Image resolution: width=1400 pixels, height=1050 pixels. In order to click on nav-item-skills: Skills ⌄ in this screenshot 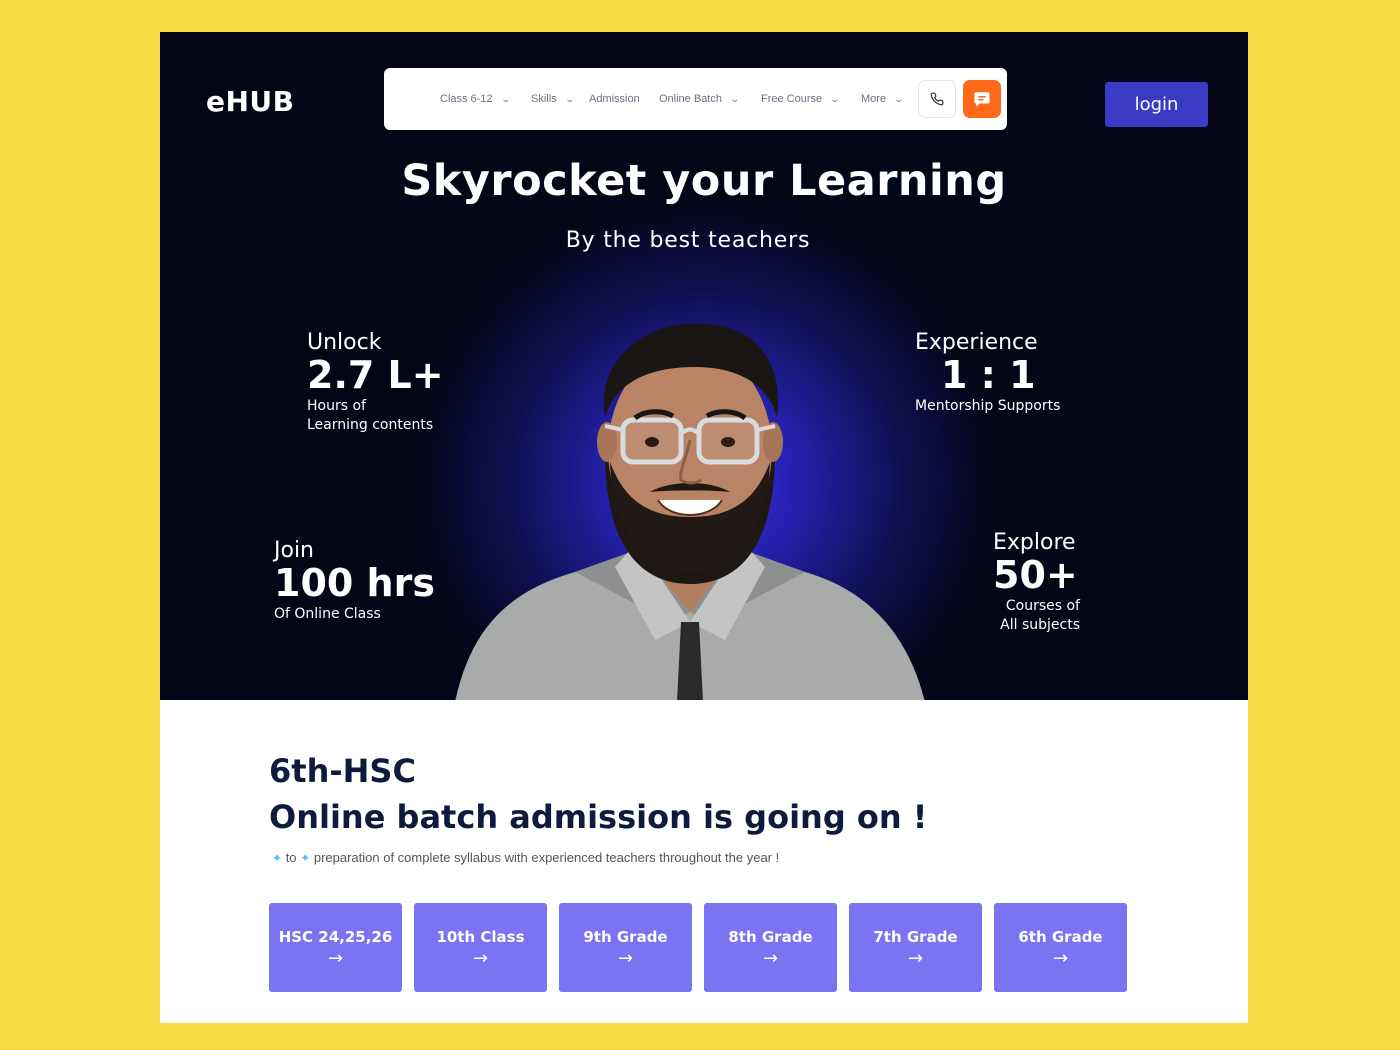, I will do `click(553, 99)`.